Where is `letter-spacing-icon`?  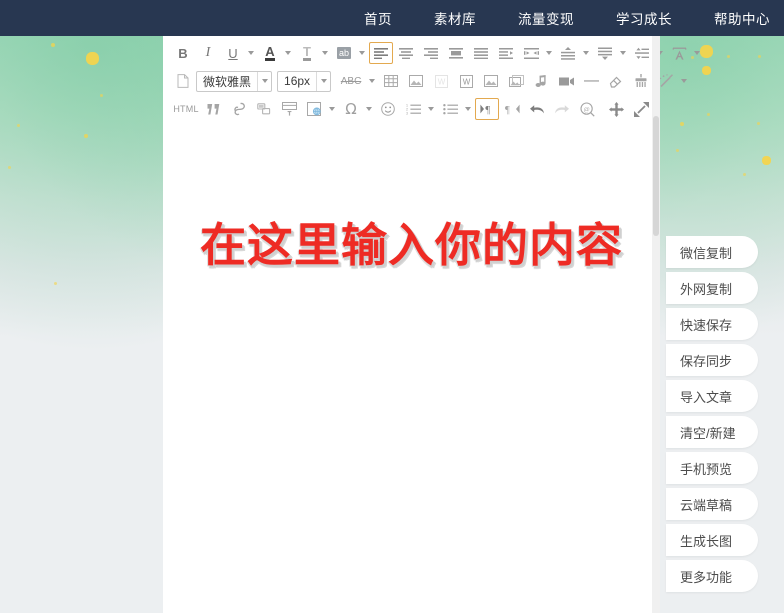
letter-spacing-icon is located at coordinates (642, 53).